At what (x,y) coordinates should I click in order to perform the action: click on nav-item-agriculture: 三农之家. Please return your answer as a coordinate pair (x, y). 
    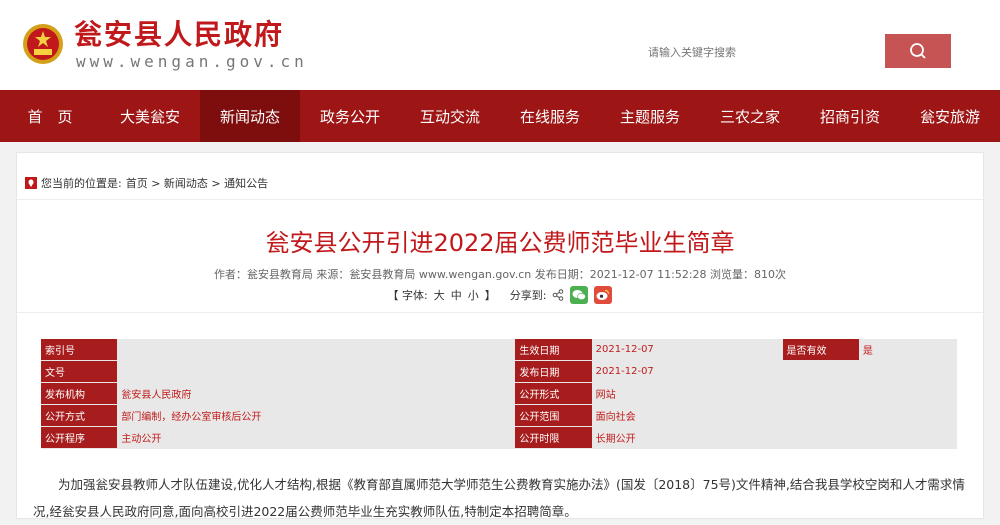
    Looking at the image, I should click on (750, 116).